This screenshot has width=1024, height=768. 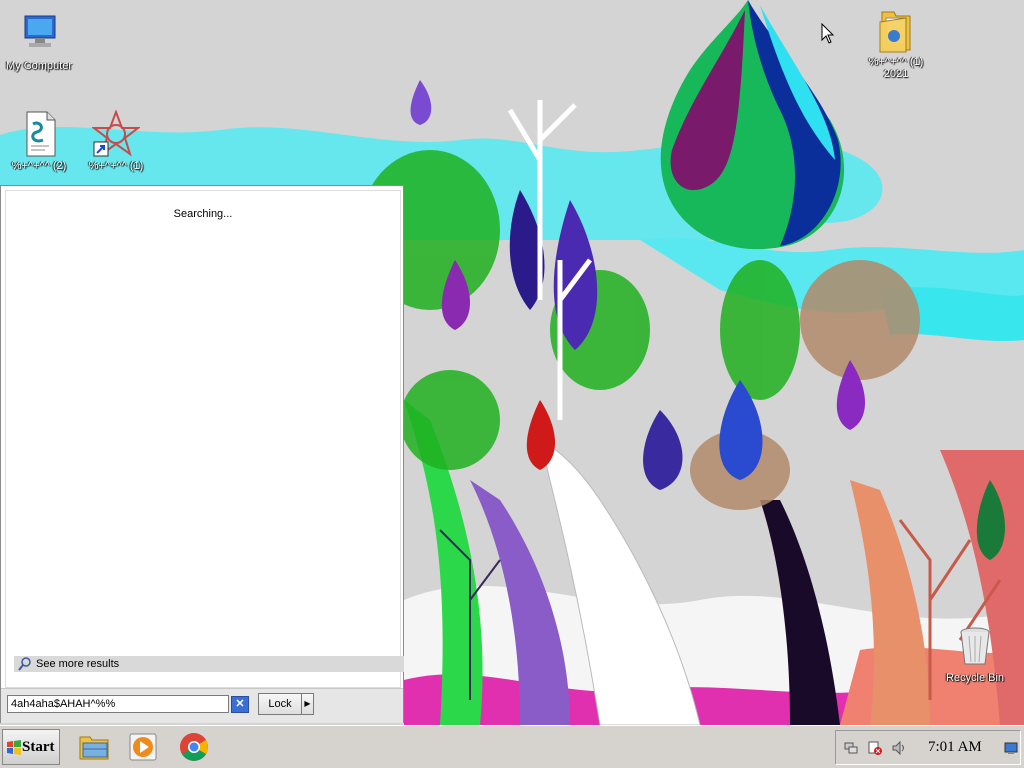 I want to click on desktop-icon-label: %+^+^^ (2), so click(x=39, y=166).